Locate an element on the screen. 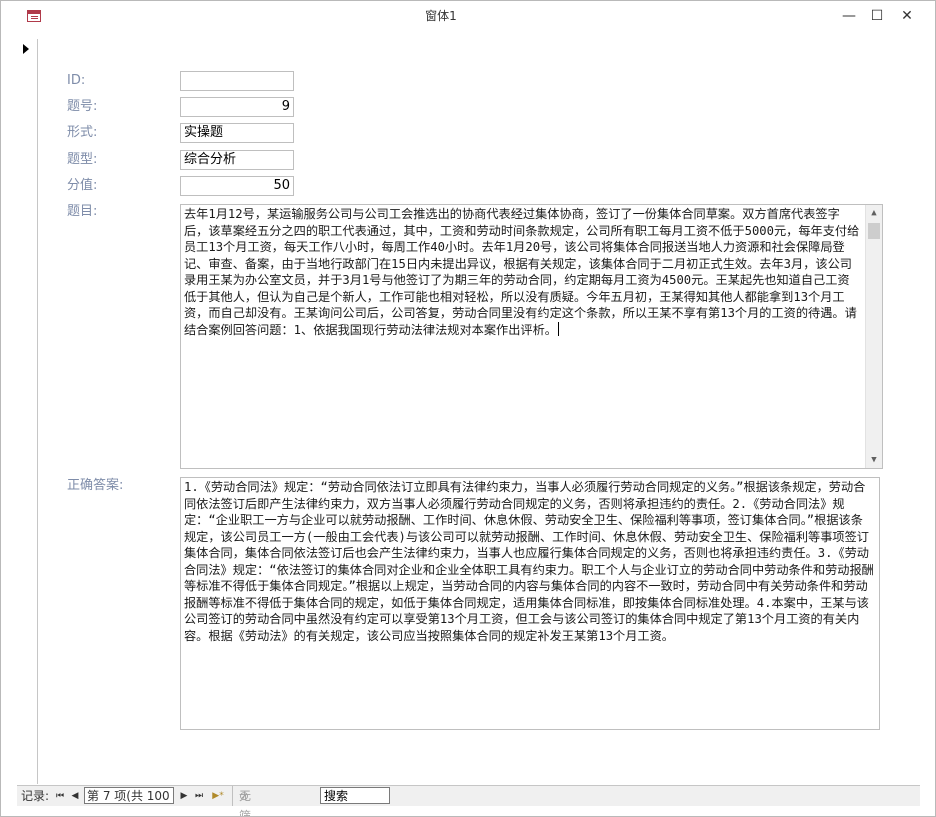  maximize-button: ☐ is located at coordinates (877, 16).